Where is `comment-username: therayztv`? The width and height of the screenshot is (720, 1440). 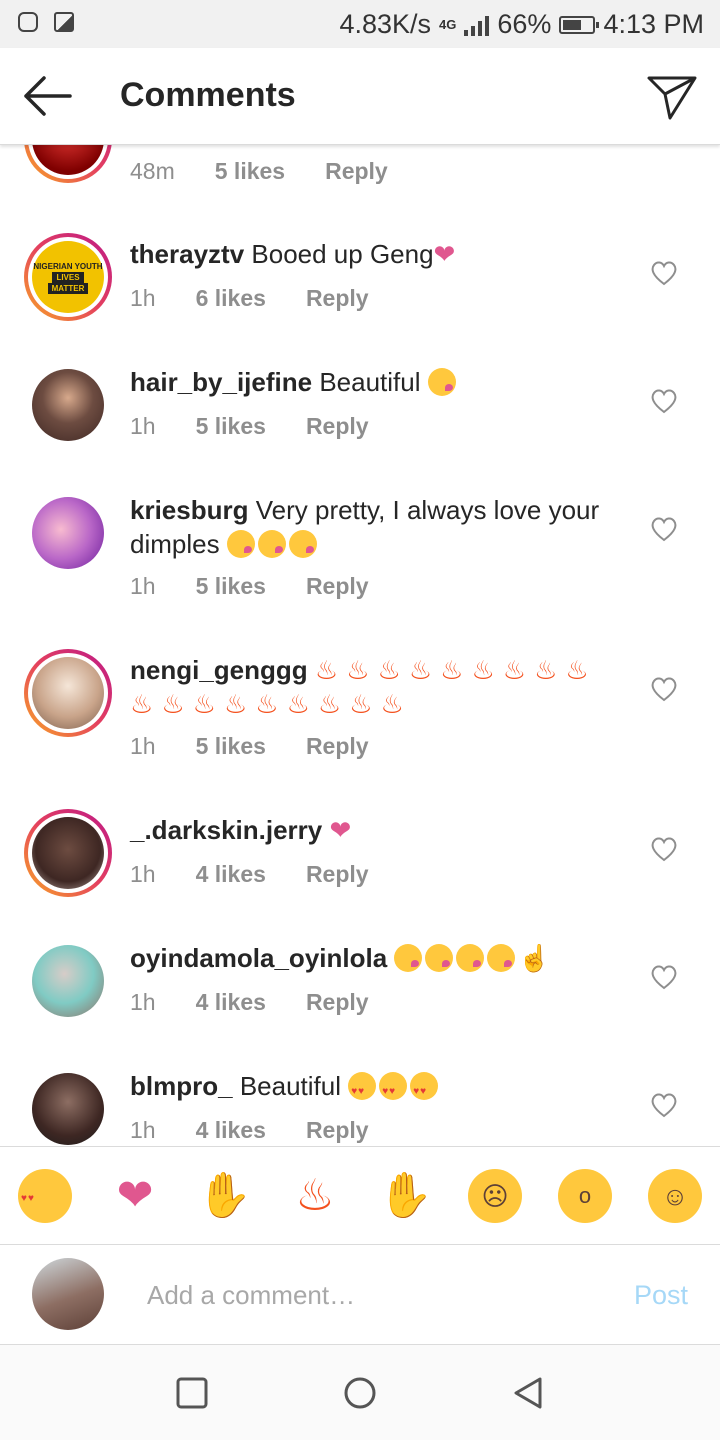
comment-username: therayztv is located at coordinates (187, 254).